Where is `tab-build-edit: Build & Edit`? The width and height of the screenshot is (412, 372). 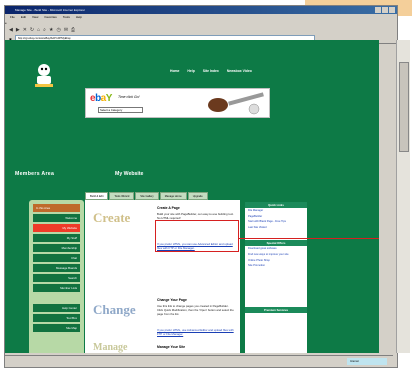
tab-build-edit: Build & Edit is located at coordinates (97, 196).